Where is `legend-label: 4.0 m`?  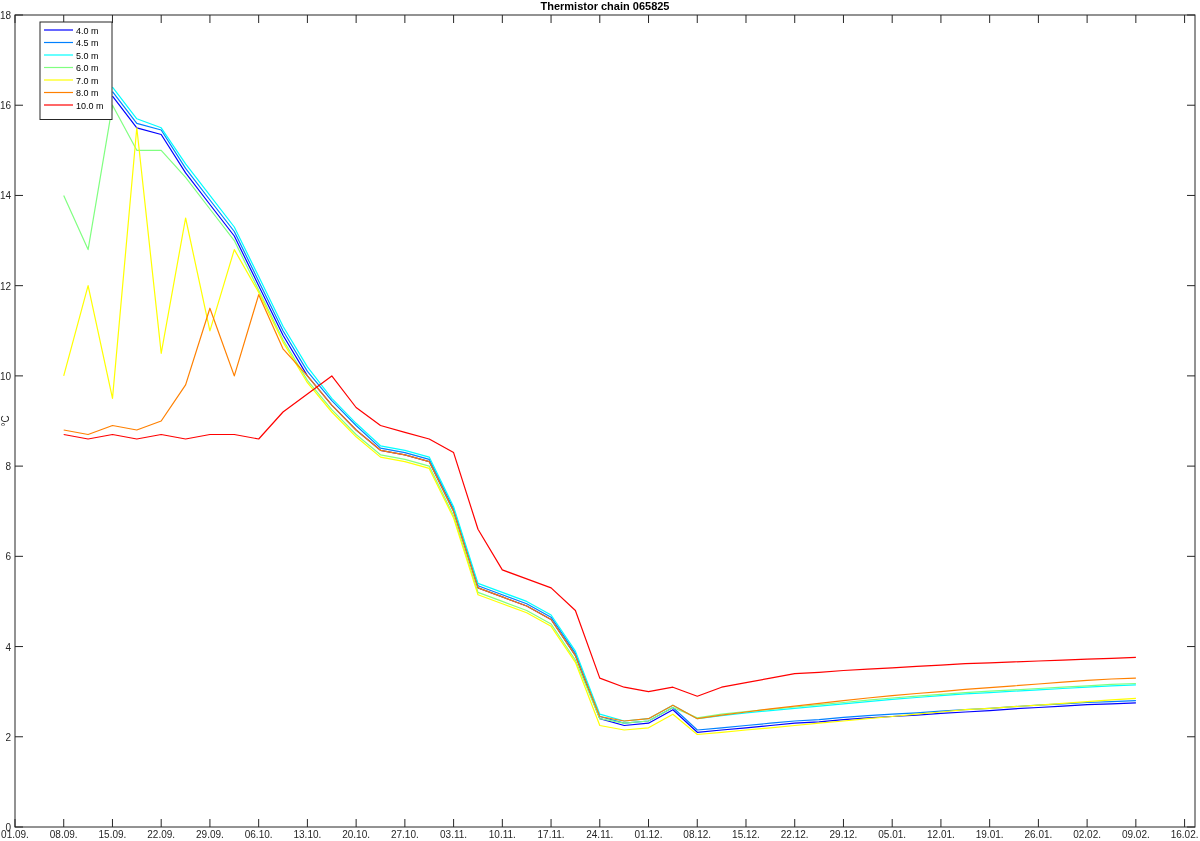 legend-label: 4.0 m is located at coordinates (87, 30).